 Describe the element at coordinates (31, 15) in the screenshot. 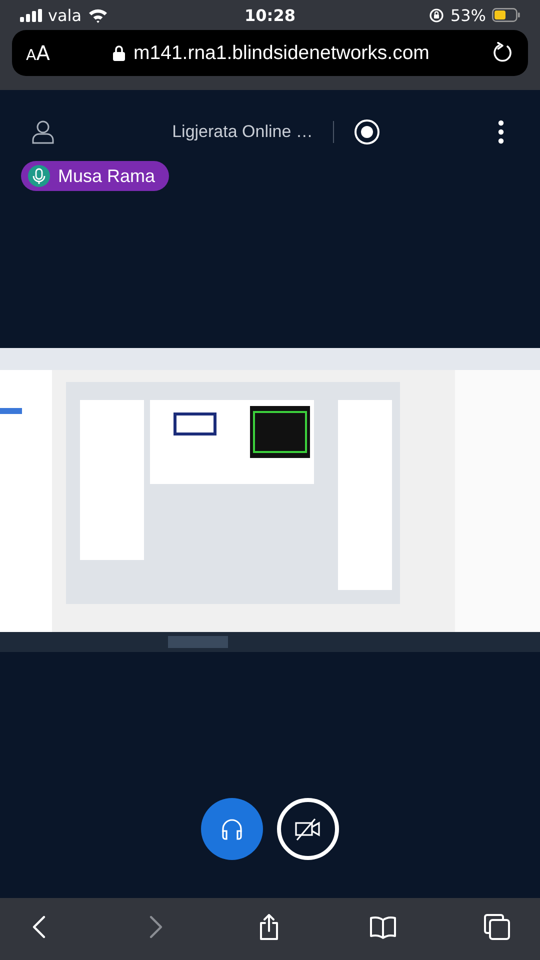

I see `signal-icon` at that location.